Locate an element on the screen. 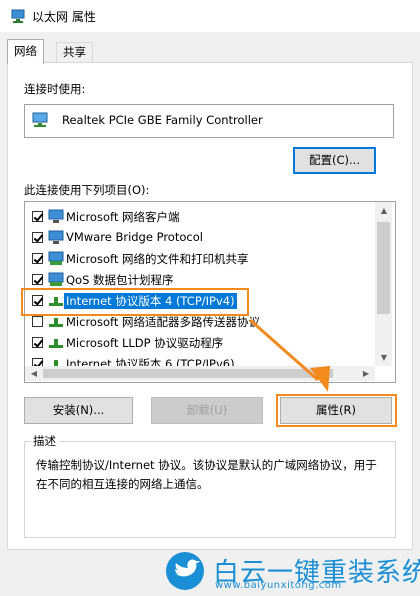 This screenshot has height=596, width=420. list-item-file-printer-sharing: Microsoft 网络的文件和打印机共享 is located at coordinates (205, 259).